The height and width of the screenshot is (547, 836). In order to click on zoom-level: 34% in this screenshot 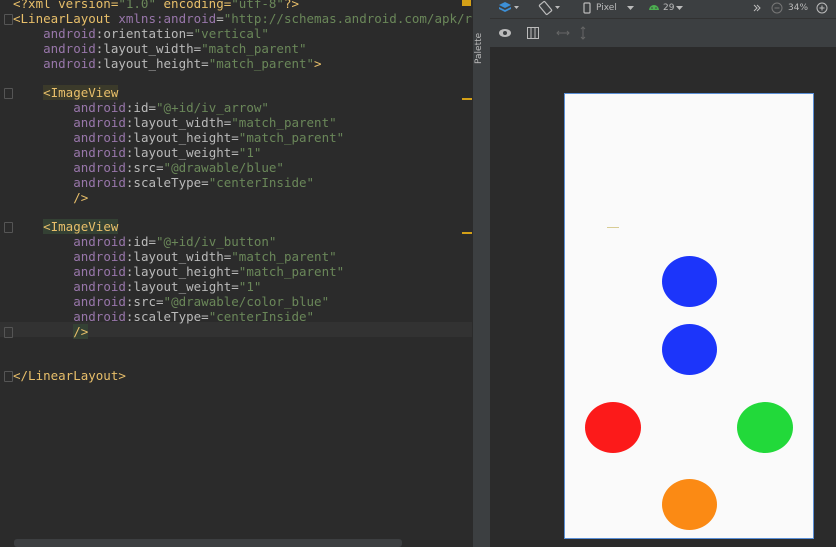, I will do `click(798, 8)`.